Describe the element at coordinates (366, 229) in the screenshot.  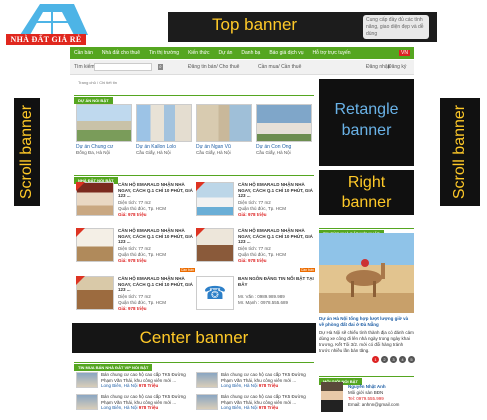
I see `section-header-news: Tin tức nhà đất mới nhất` at that location.